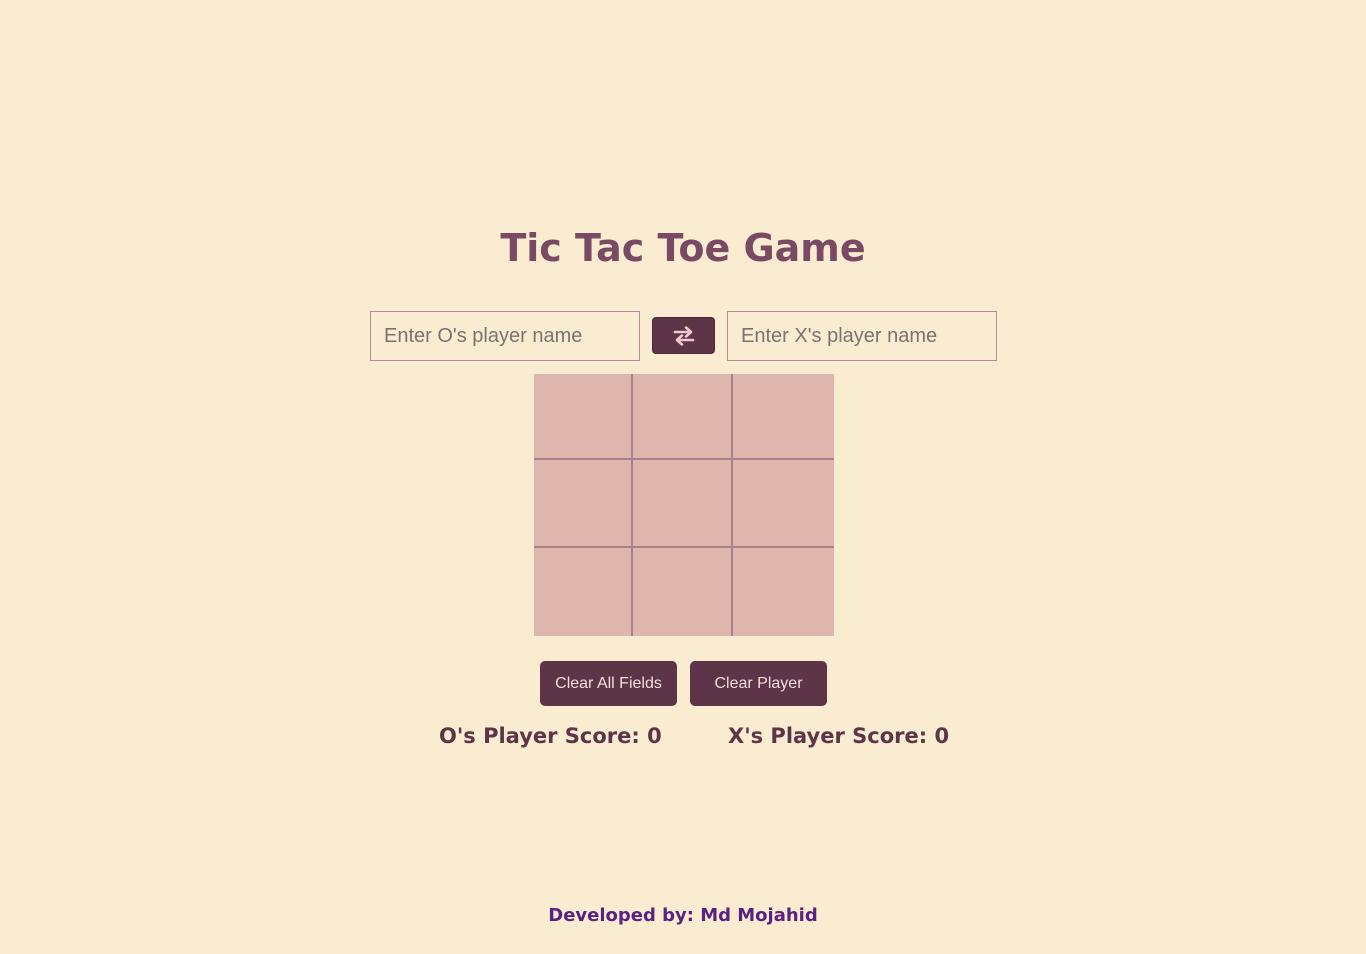  Describe the element at coordinates (839, 736) in the screenshot. I see `x-player-score: X's Player Score: 0` at that location.